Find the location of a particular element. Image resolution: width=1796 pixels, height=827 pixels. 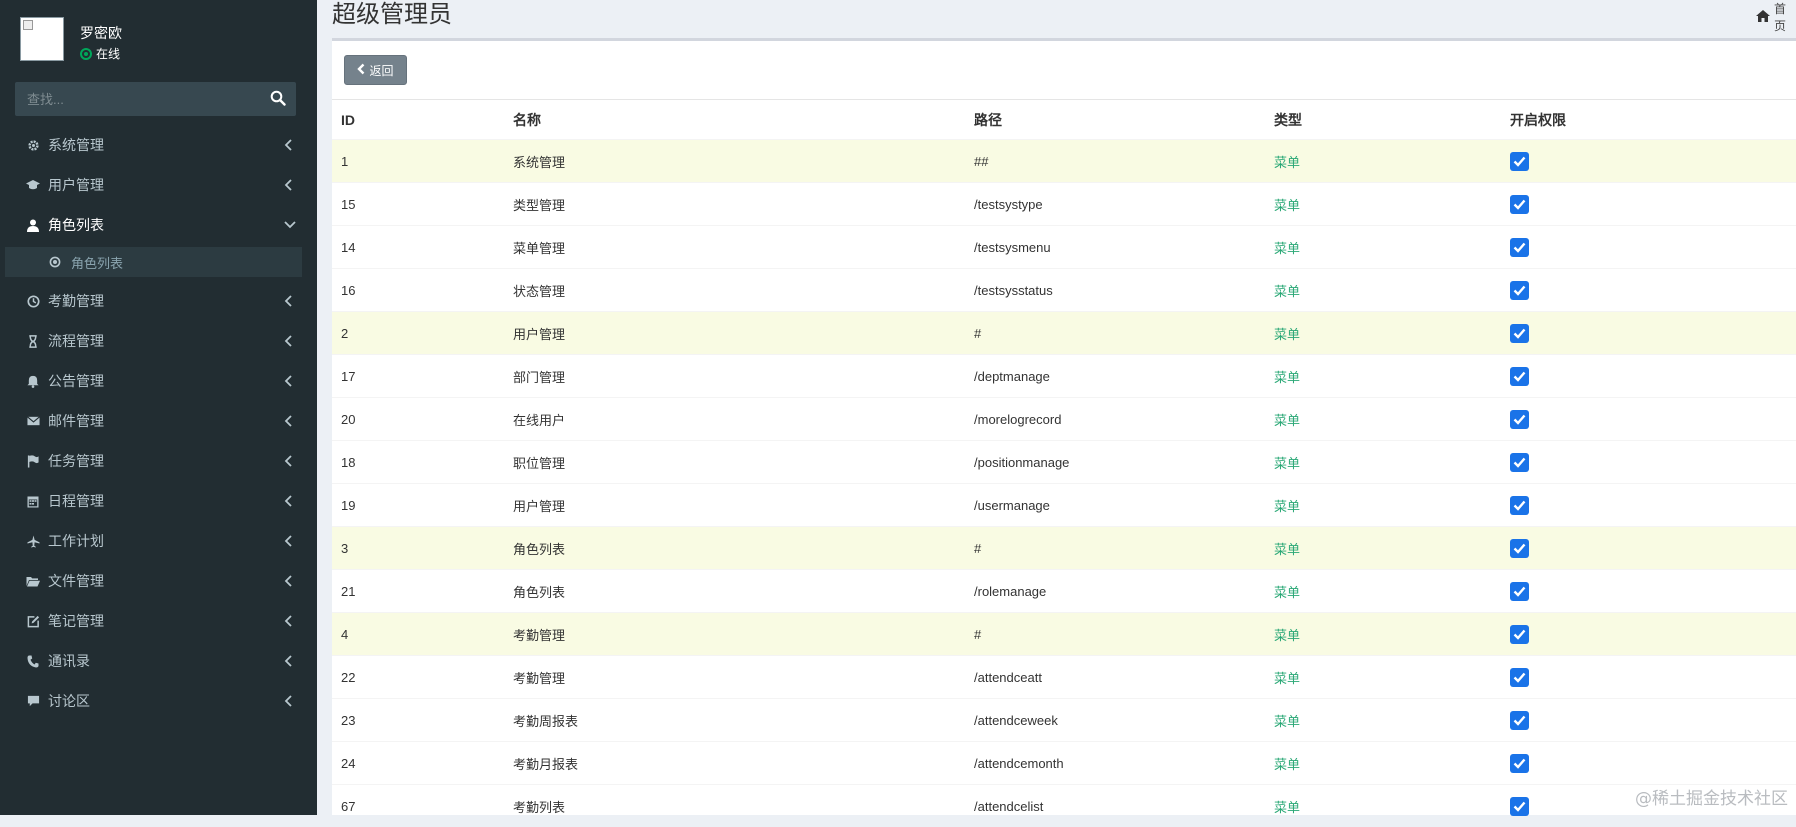

cell-id: 22 is located at coordinates (418, 677).